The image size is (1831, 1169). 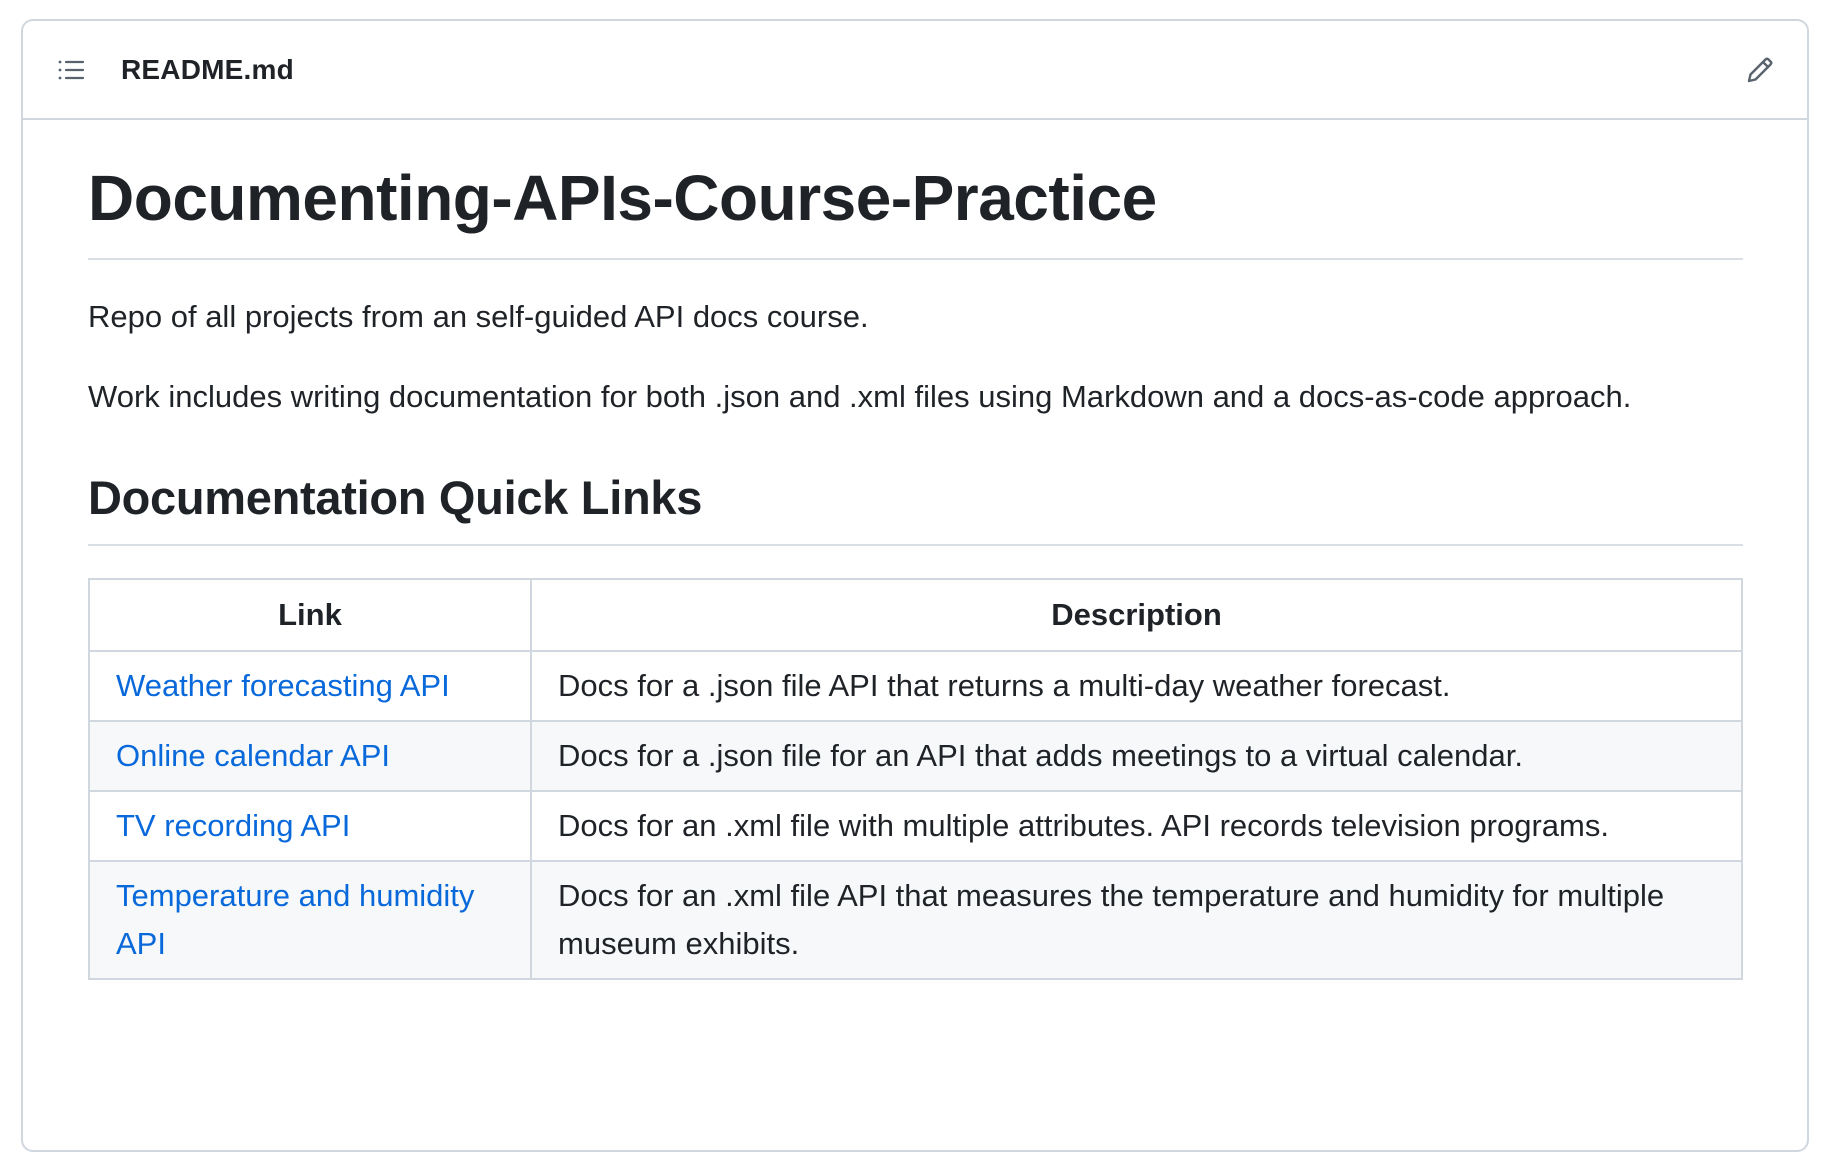 What do you see at coordinates (253, 755) in the screenshot?
I see `online-calendar-api-link: Online calendar API` at bounding box center [253, 755].